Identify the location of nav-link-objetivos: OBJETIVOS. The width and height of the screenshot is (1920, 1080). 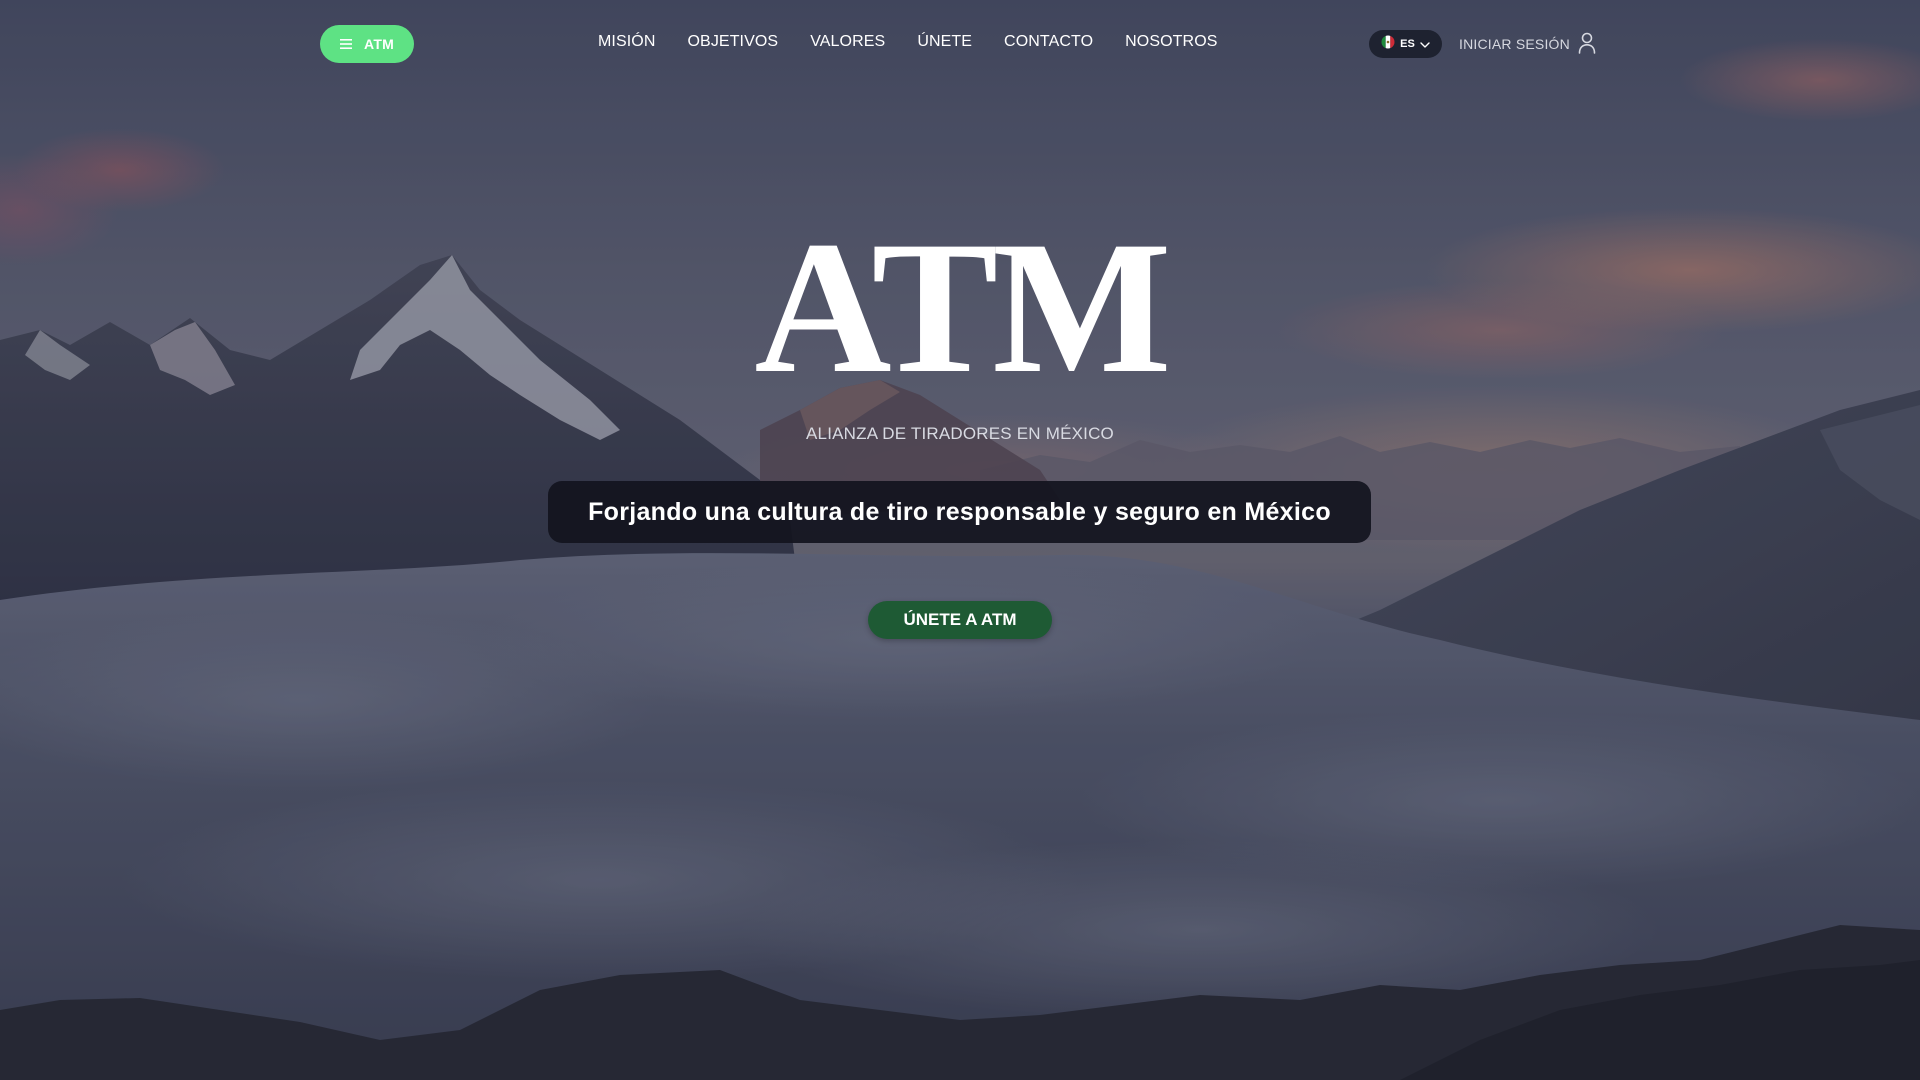
(733, 42).